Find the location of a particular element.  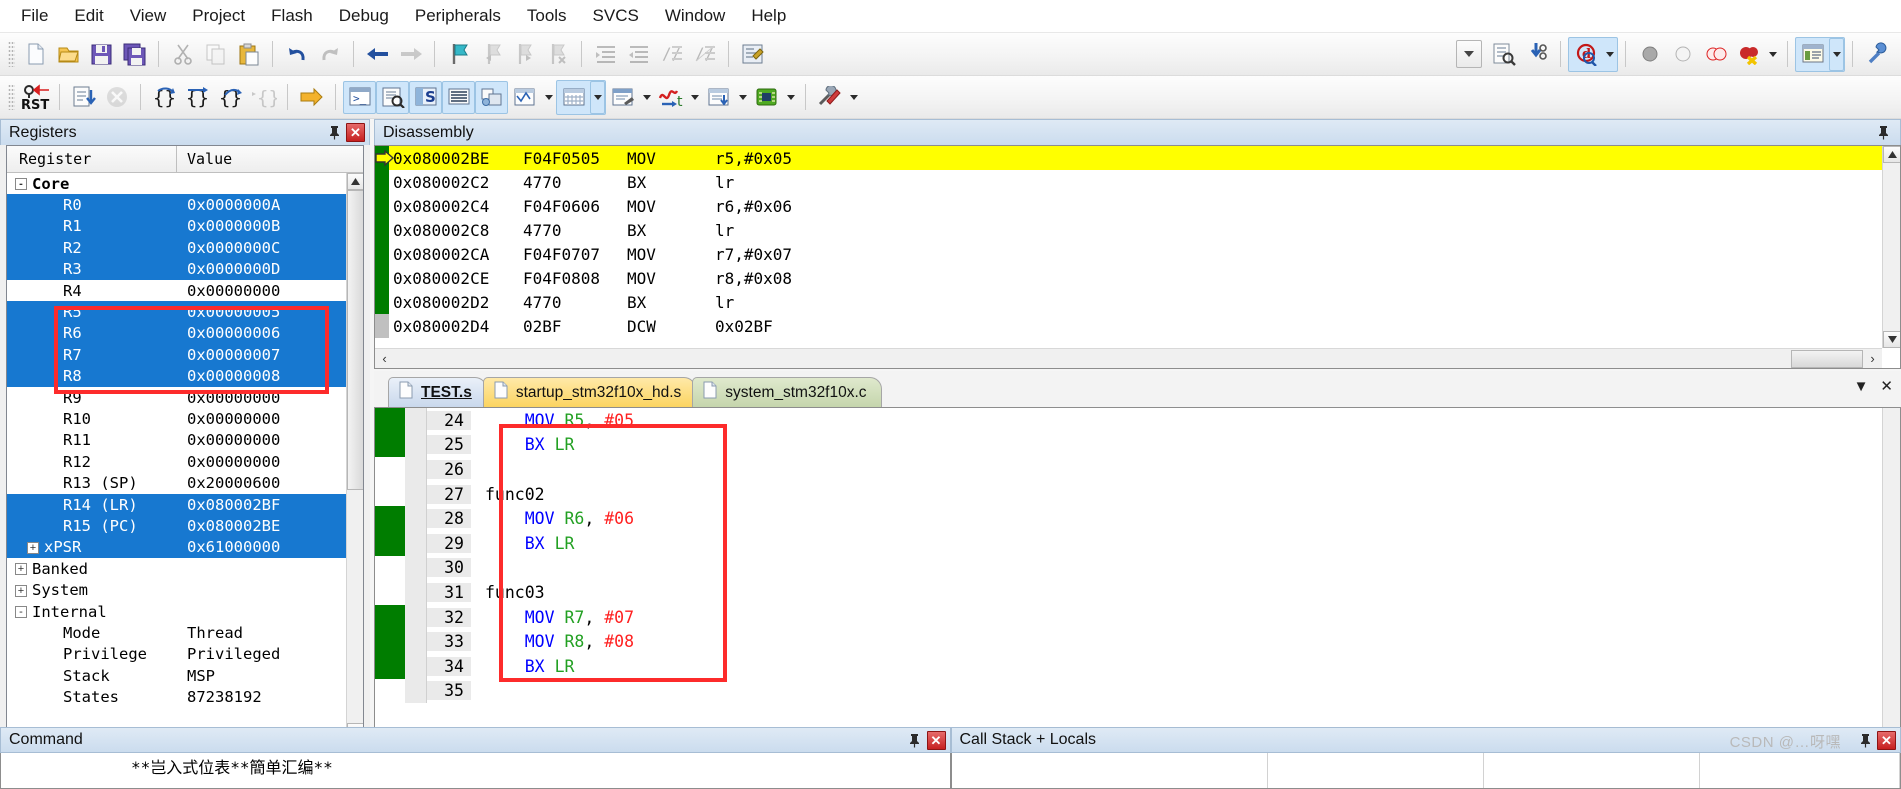

scroll-right-arrow: › is located at coordinates (1872, 358).